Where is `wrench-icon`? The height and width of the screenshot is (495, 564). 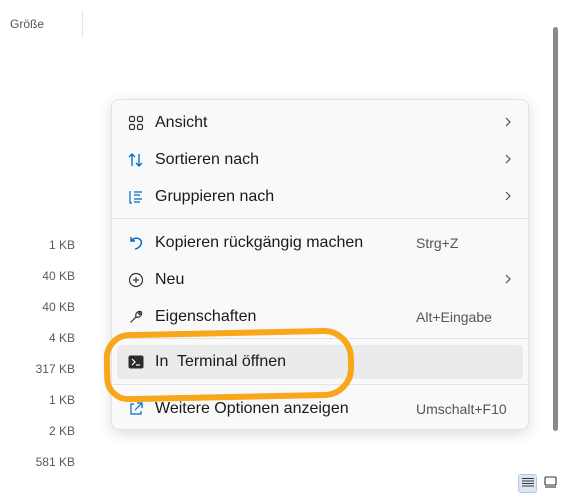
wrench-icon is located at coordinates (136, 317).